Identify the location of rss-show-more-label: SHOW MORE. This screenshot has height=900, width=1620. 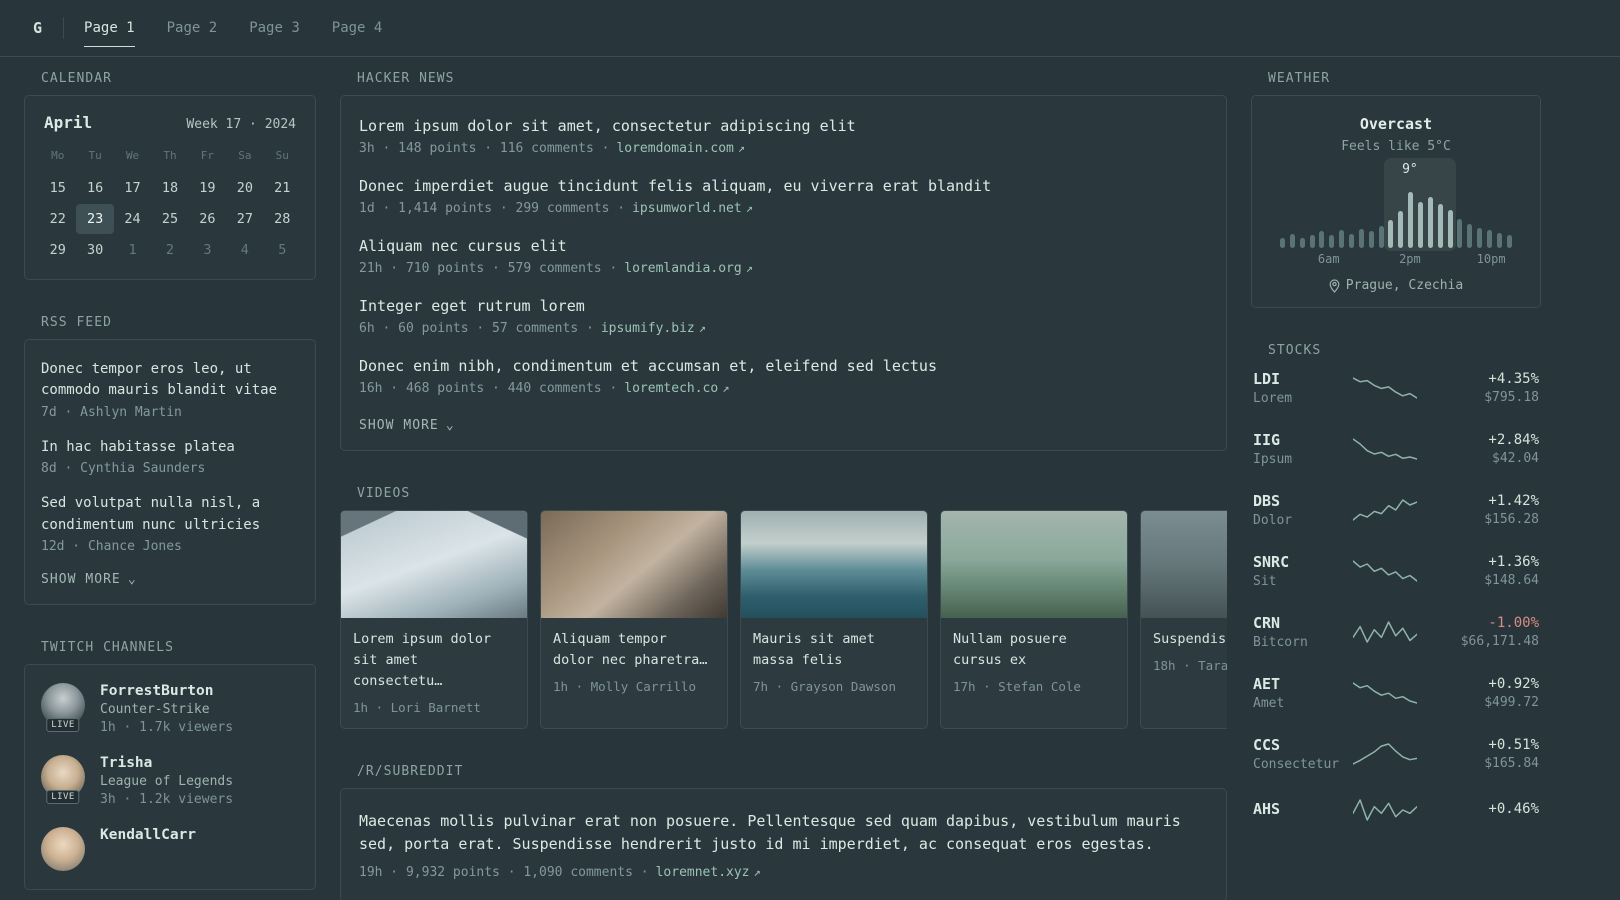
(81, 580).